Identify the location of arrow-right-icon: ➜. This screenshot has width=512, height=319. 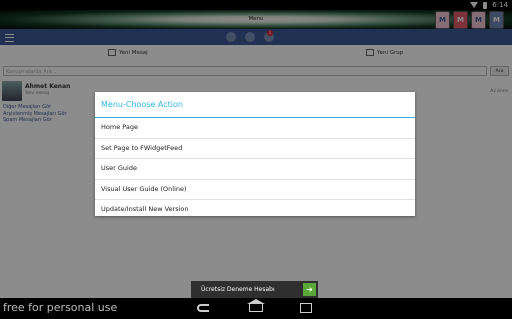
(309, 289).